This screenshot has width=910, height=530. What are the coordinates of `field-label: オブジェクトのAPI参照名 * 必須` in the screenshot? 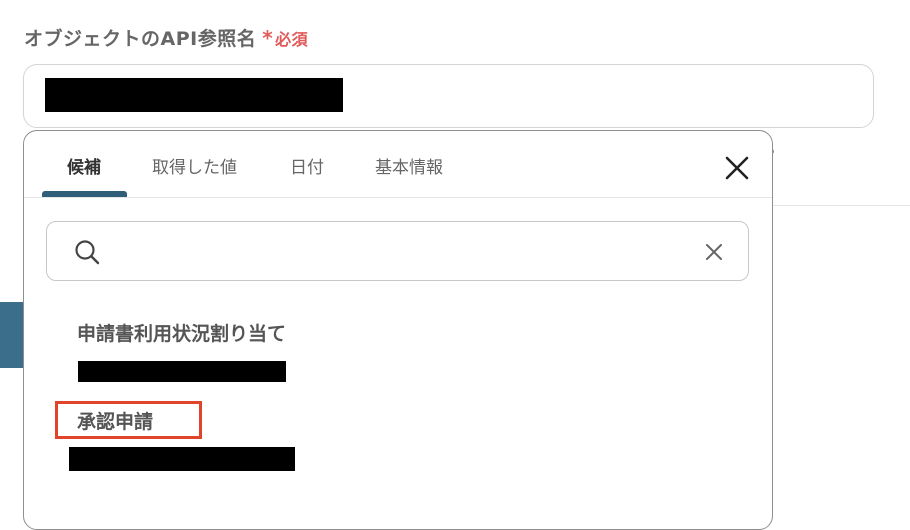 It's located at (166, 37).